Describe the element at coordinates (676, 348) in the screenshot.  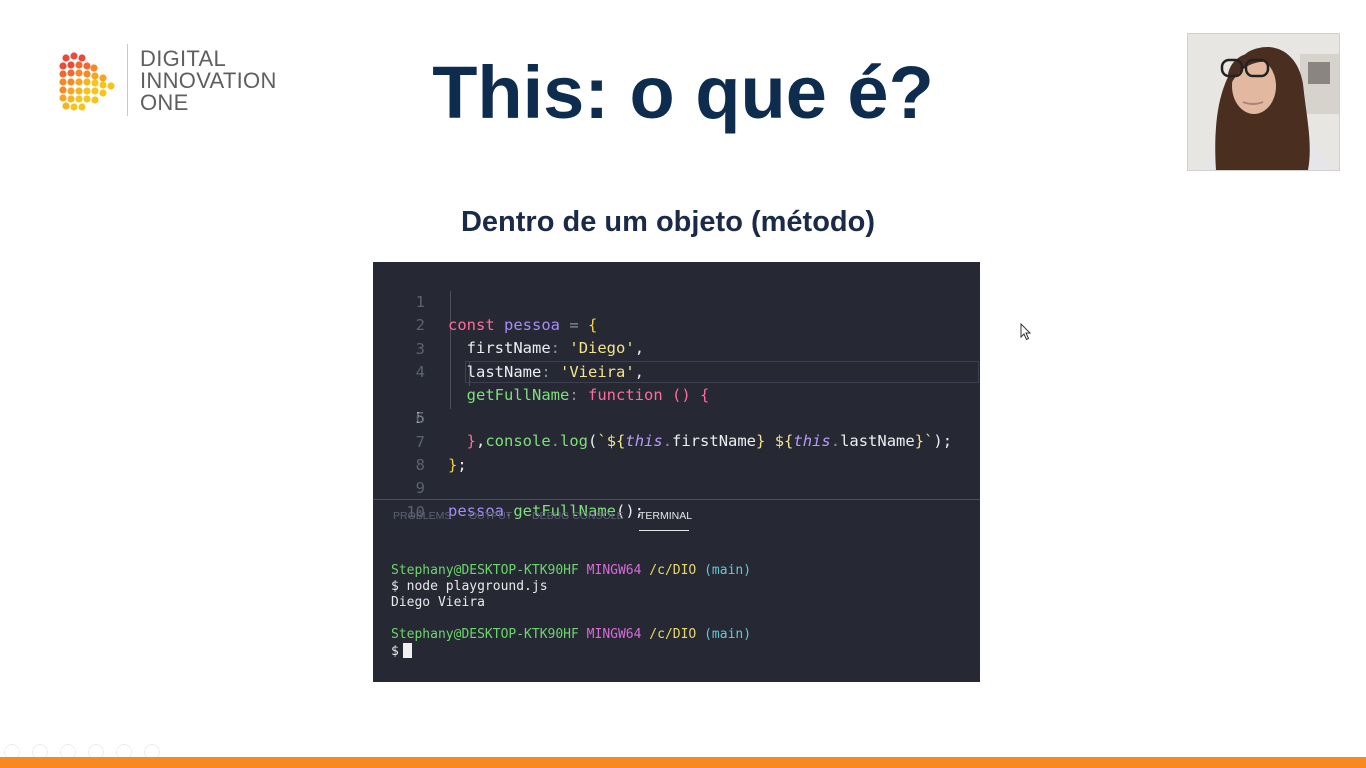
I see `code-line: 3 lastName: 'Vieira',` at that location.